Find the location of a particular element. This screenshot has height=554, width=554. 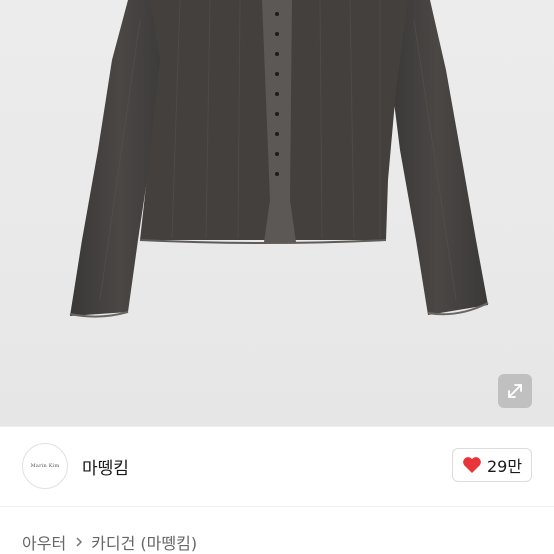

avatar-logo-text: Marin Kim is located at coordinates (45, 466).